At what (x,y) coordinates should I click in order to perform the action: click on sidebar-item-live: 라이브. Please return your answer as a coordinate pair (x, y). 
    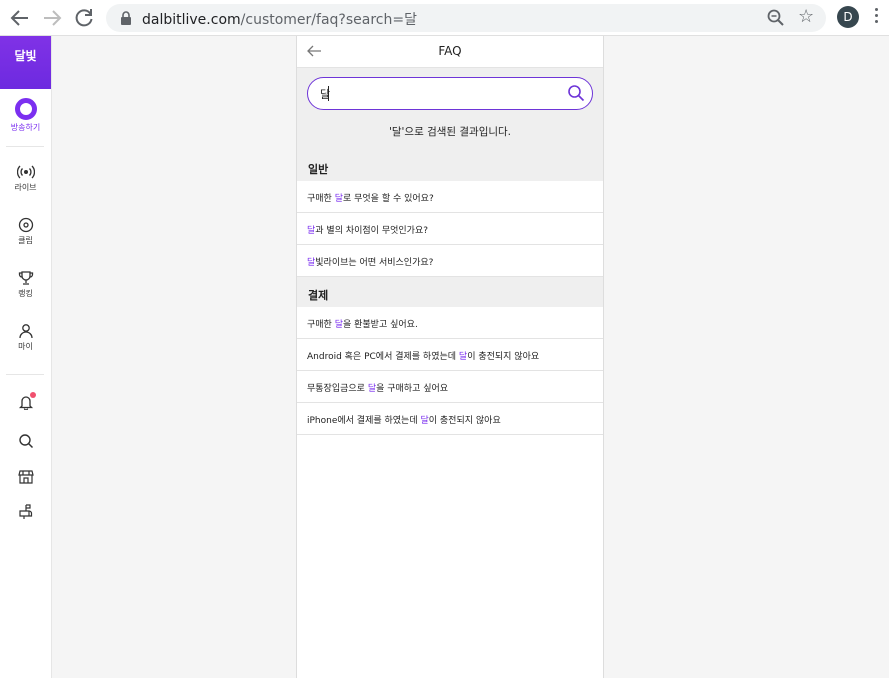
    Looking at the image, I should click on (25, 178).